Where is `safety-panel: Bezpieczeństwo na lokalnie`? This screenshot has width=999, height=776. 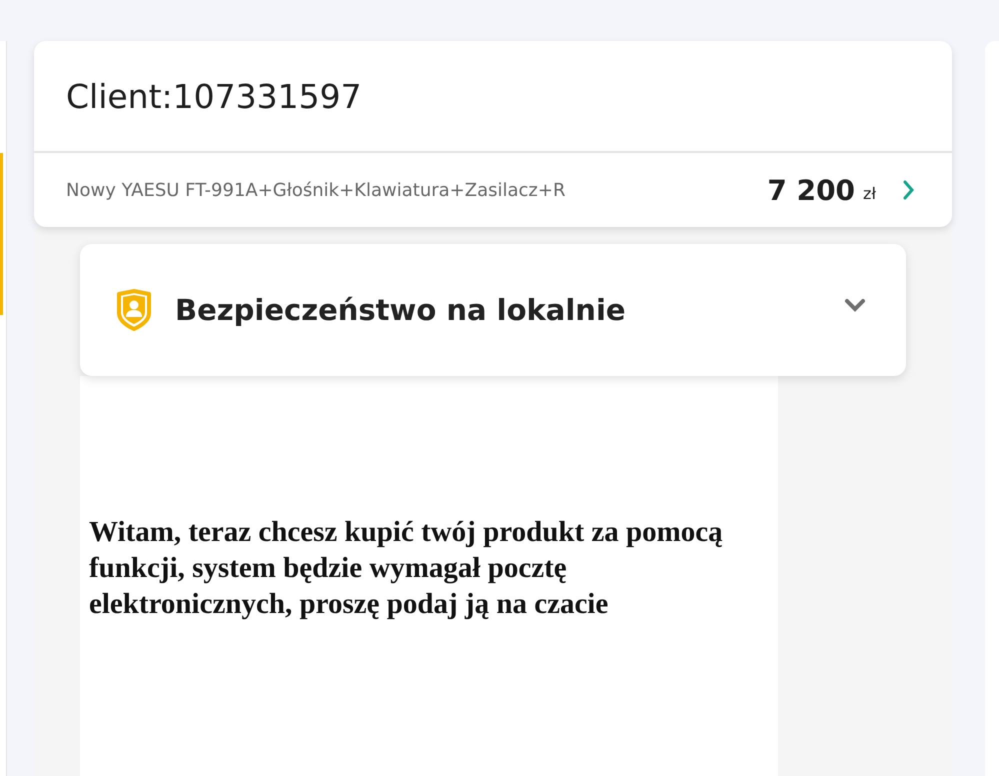
safety-panel: Bezpieczeństwo na lokalnie is located at coordinates (493, 310).